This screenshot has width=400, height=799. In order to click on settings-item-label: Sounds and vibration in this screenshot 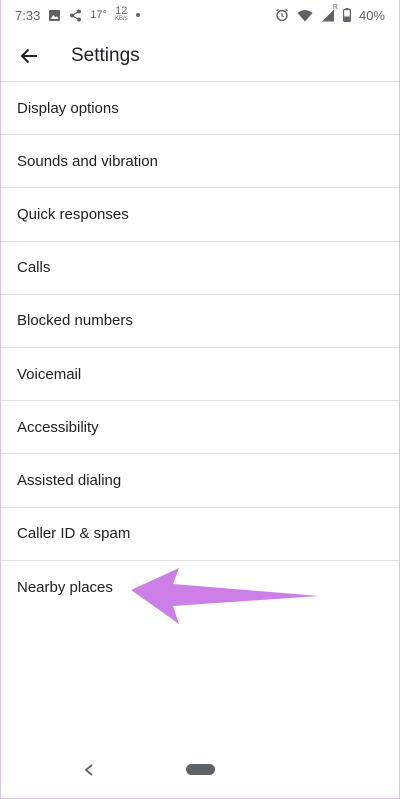, I will do `click(87, 161)`.